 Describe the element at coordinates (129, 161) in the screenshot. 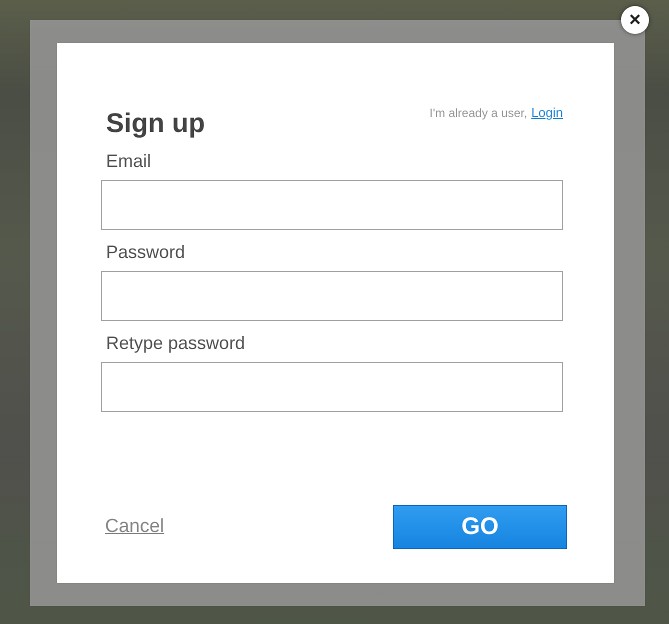

I see `field-label: Email` at that location.